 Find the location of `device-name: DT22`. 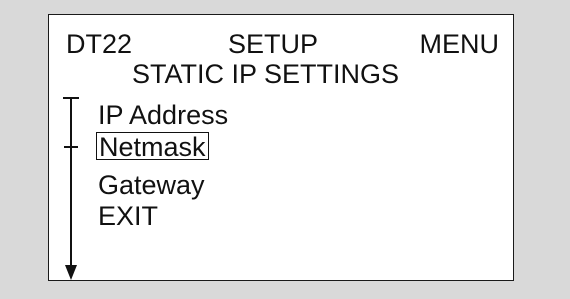

device-name: DT22 is located at coordinates (99, 44).